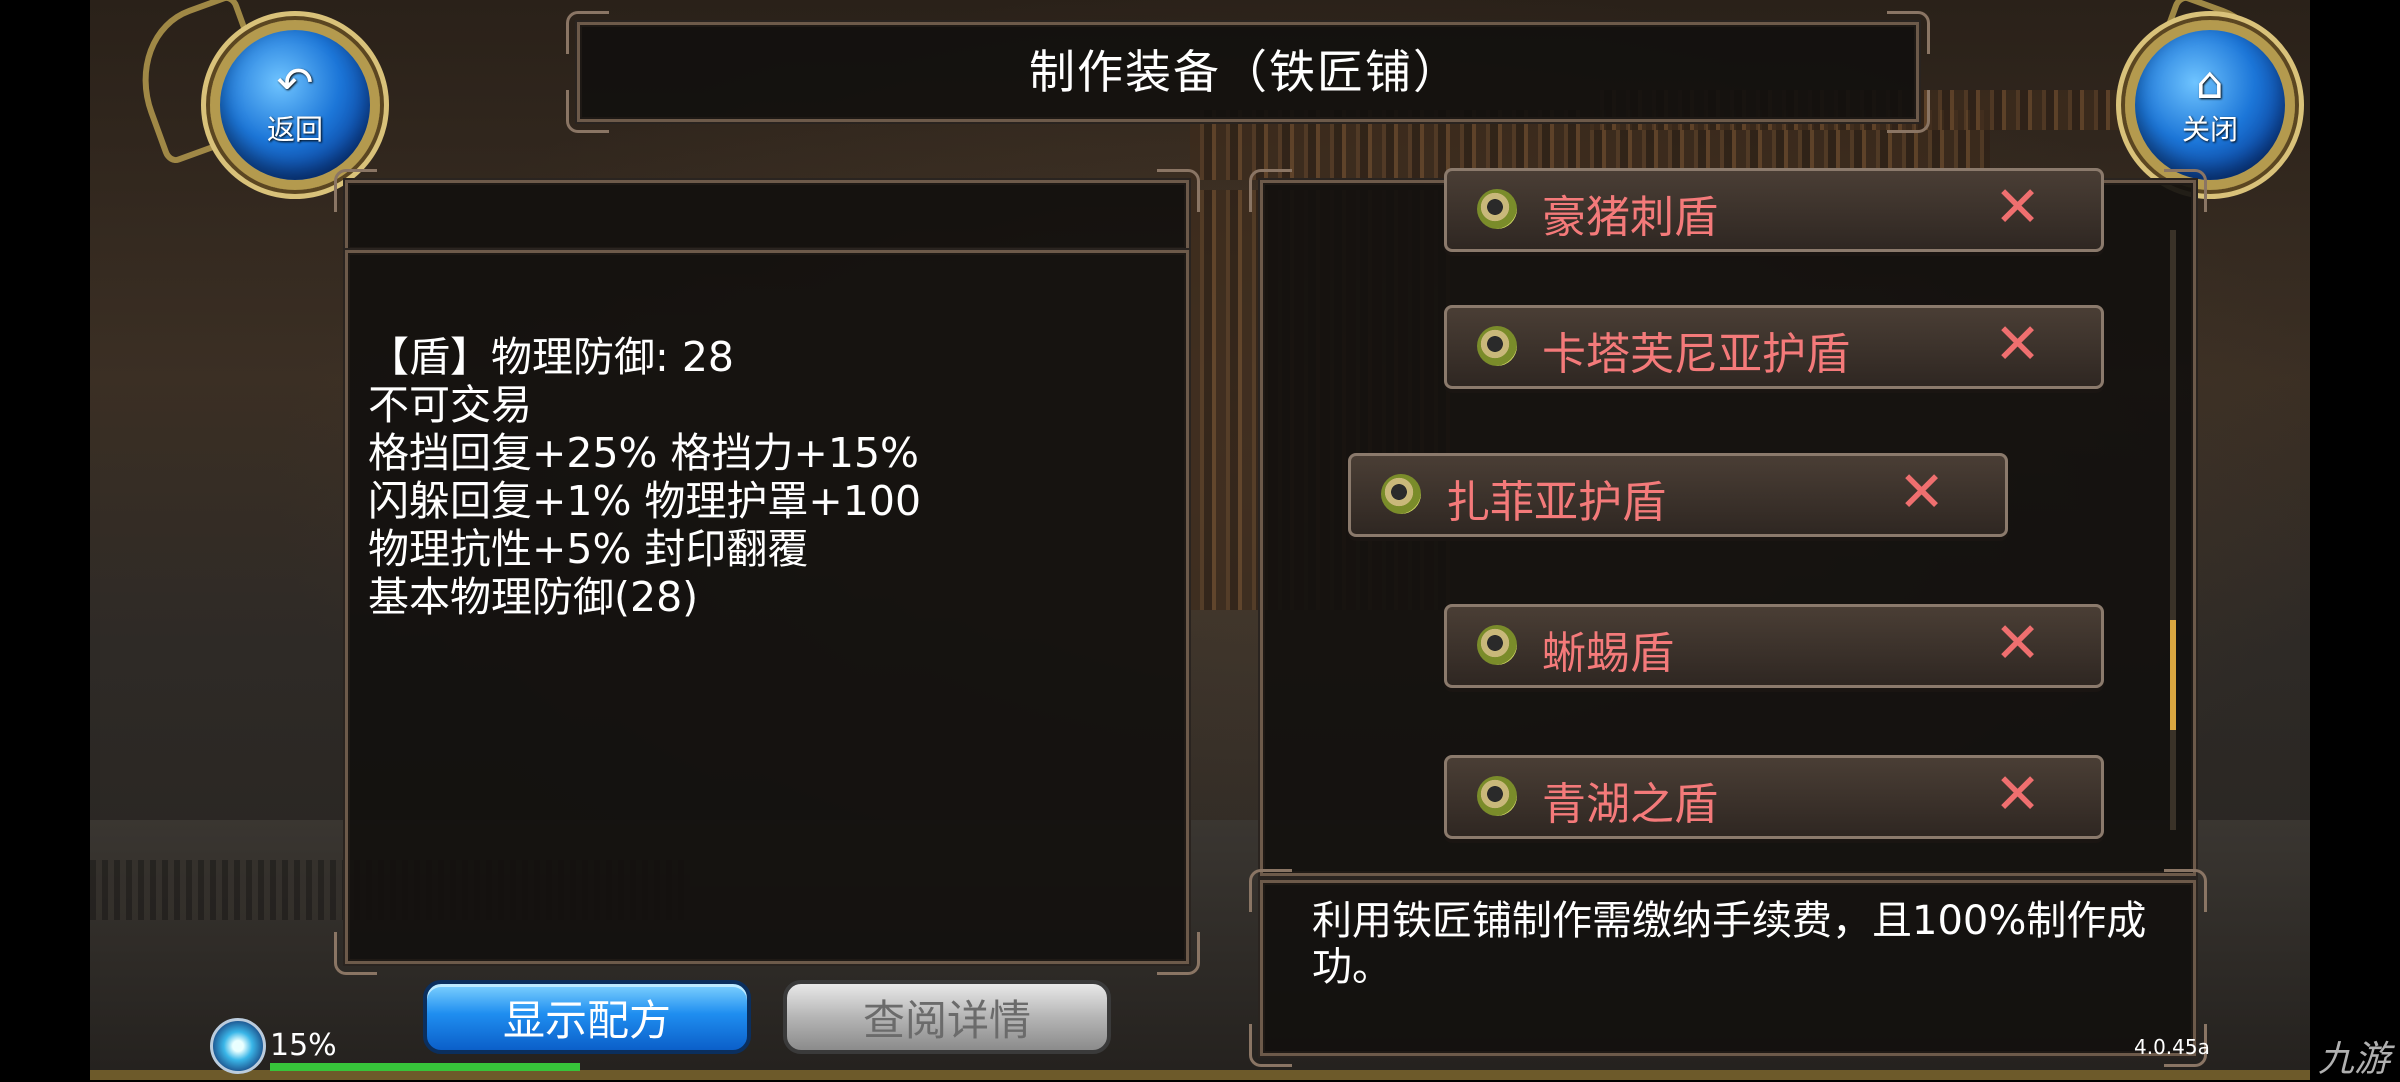 This screenshot has height=1082, width=2400. Describe the element at coordinates (2354, 1059) in the screenshot. I see `watermark-logo: 九游` at that location.